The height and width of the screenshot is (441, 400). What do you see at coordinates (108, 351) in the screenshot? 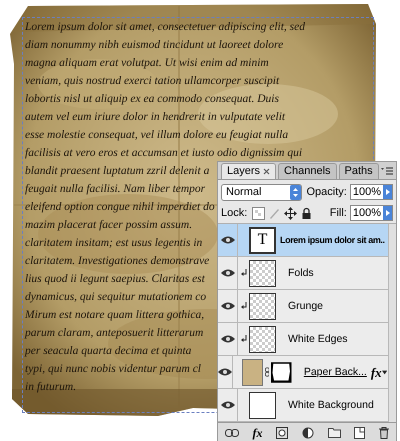
I see `canvas-text-line: per seacula quarta decima et quinta` at bounding box center [108, 351].